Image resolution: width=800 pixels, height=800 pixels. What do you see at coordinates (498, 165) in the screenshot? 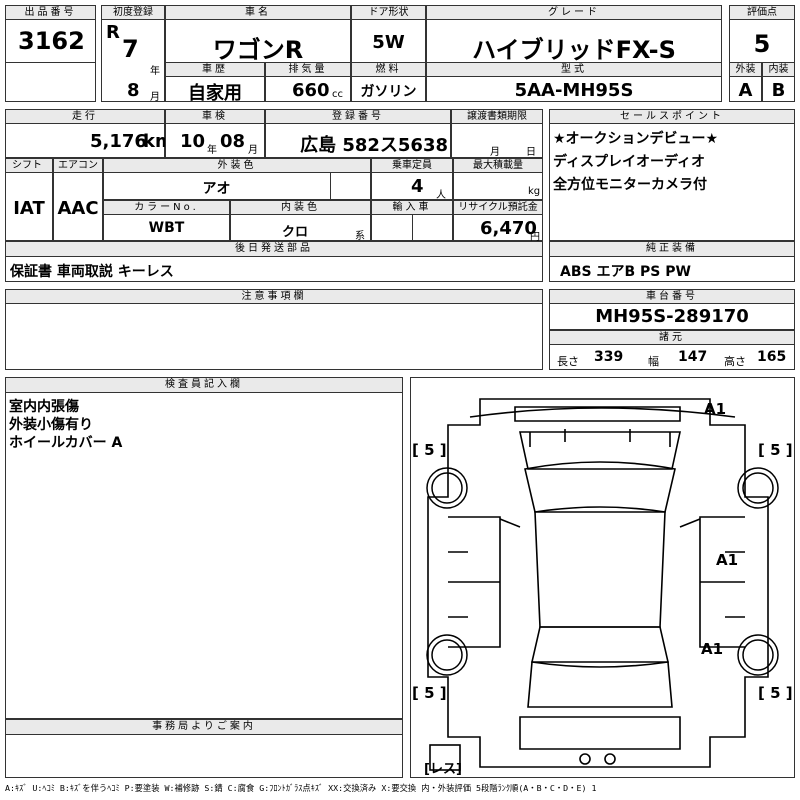
I see `max-load-header: 最大積載量` at bounding box center [498, 165].